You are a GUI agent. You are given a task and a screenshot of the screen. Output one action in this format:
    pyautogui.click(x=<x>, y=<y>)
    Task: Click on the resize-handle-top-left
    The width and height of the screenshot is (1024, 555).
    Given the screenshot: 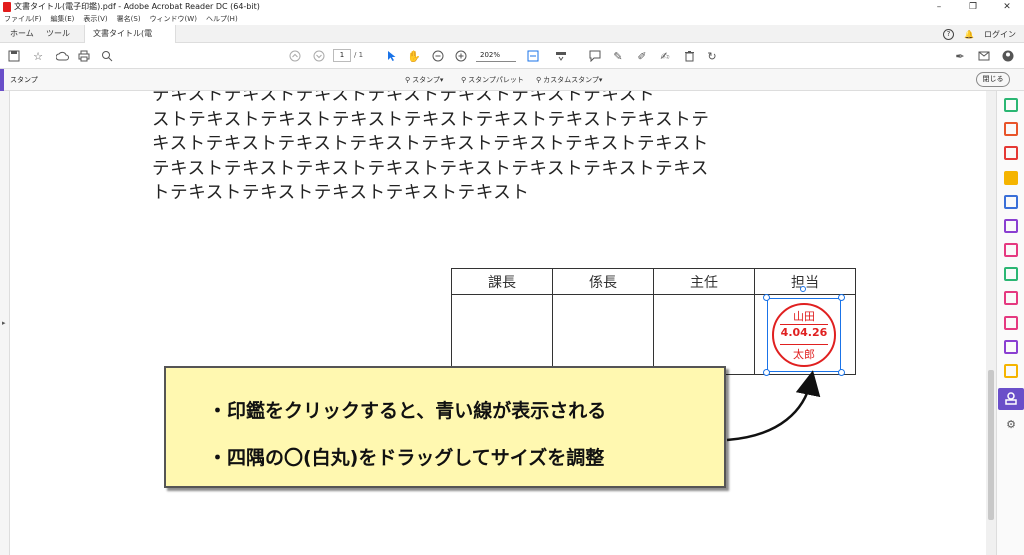 What is the action you would take?
    pyautogui.click(x=766, y=297)
    